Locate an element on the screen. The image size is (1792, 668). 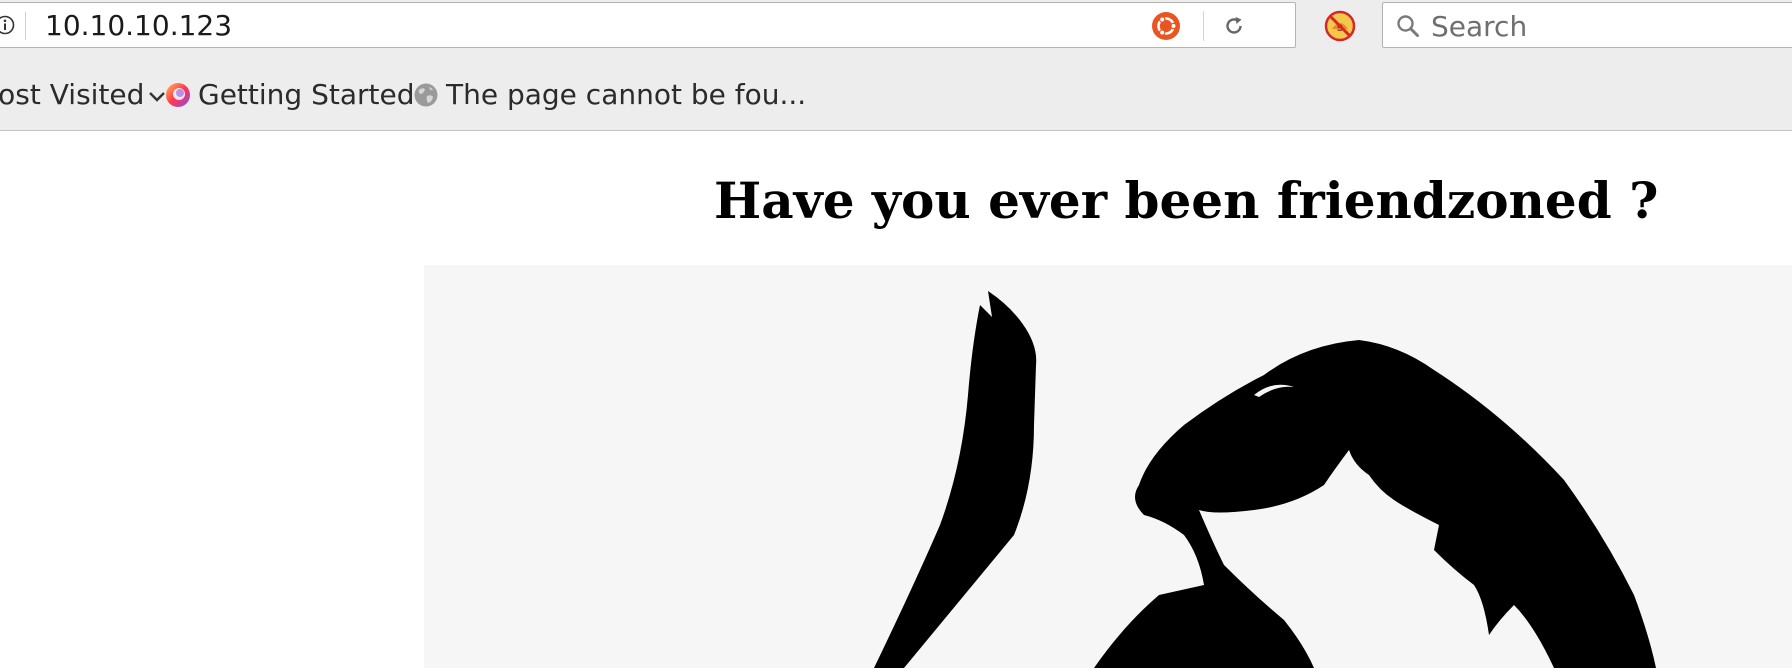
bookmark-most-visited: Most Visited is located at coordinates (83, 95).